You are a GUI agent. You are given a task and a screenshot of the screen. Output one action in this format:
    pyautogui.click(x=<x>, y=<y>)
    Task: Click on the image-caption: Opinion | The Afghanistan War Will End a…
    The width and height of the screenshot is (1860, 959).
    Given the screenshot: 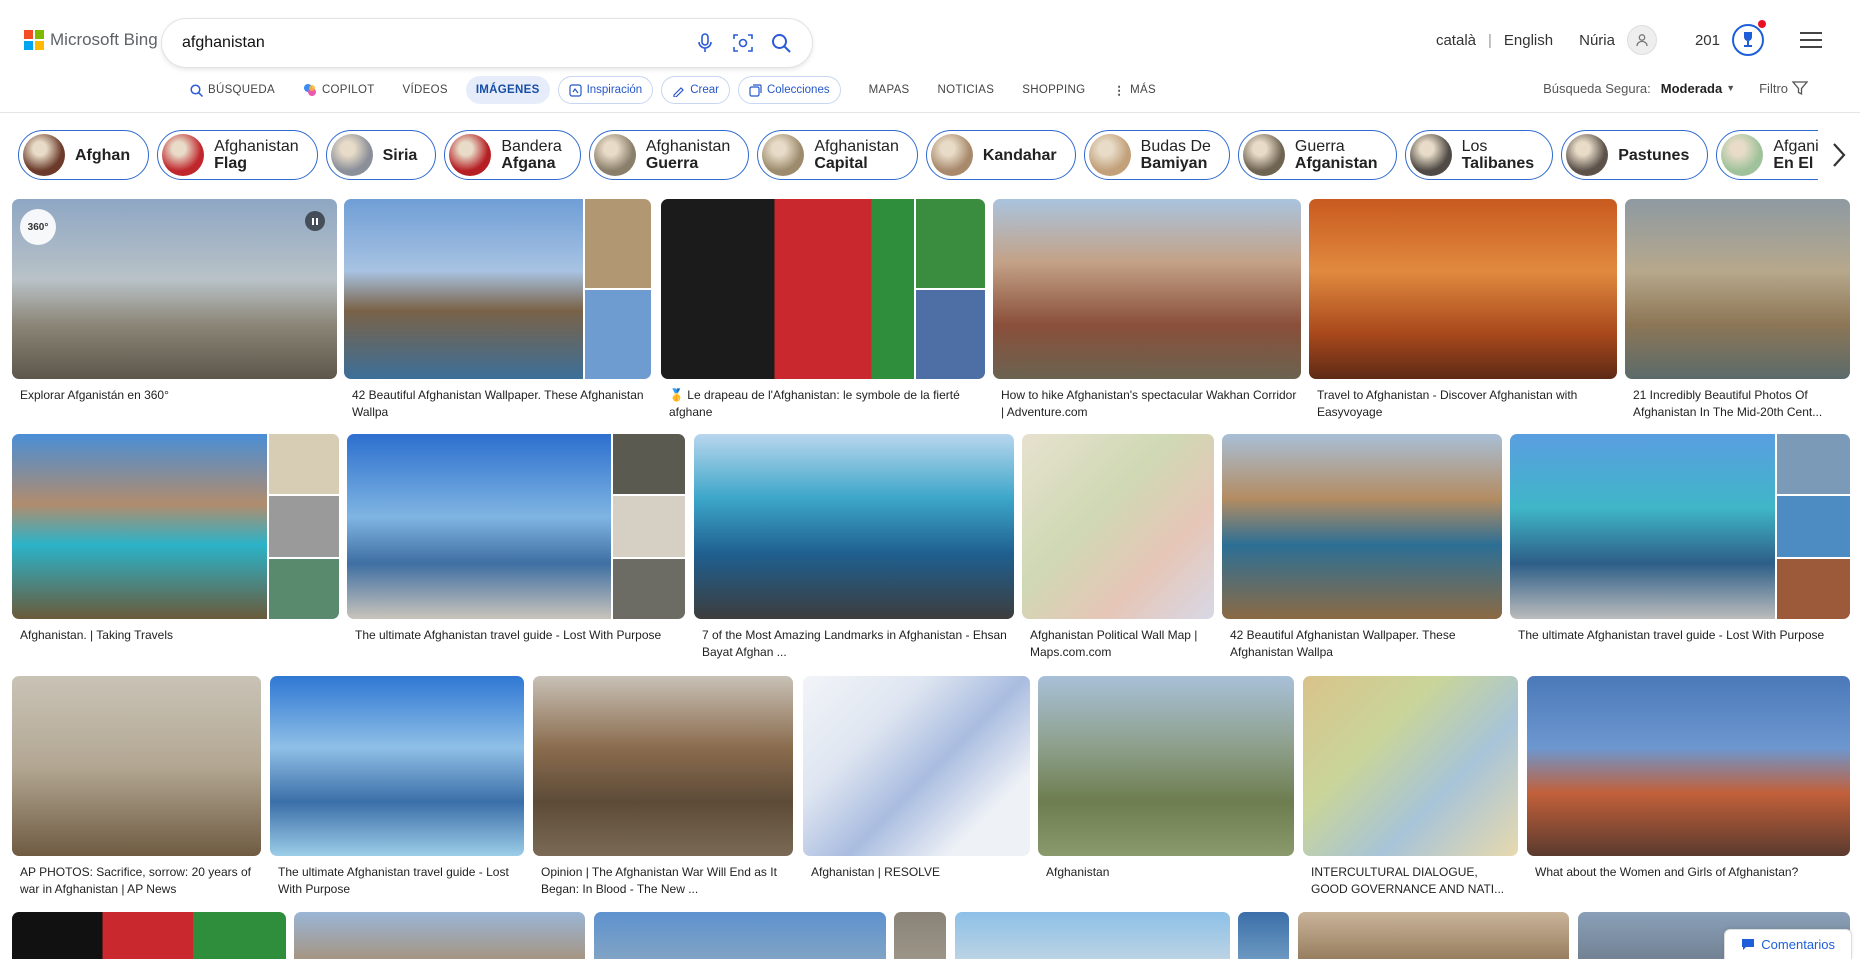 What is the action you would take?
    pyautogui.click(x=665, y=881)
    